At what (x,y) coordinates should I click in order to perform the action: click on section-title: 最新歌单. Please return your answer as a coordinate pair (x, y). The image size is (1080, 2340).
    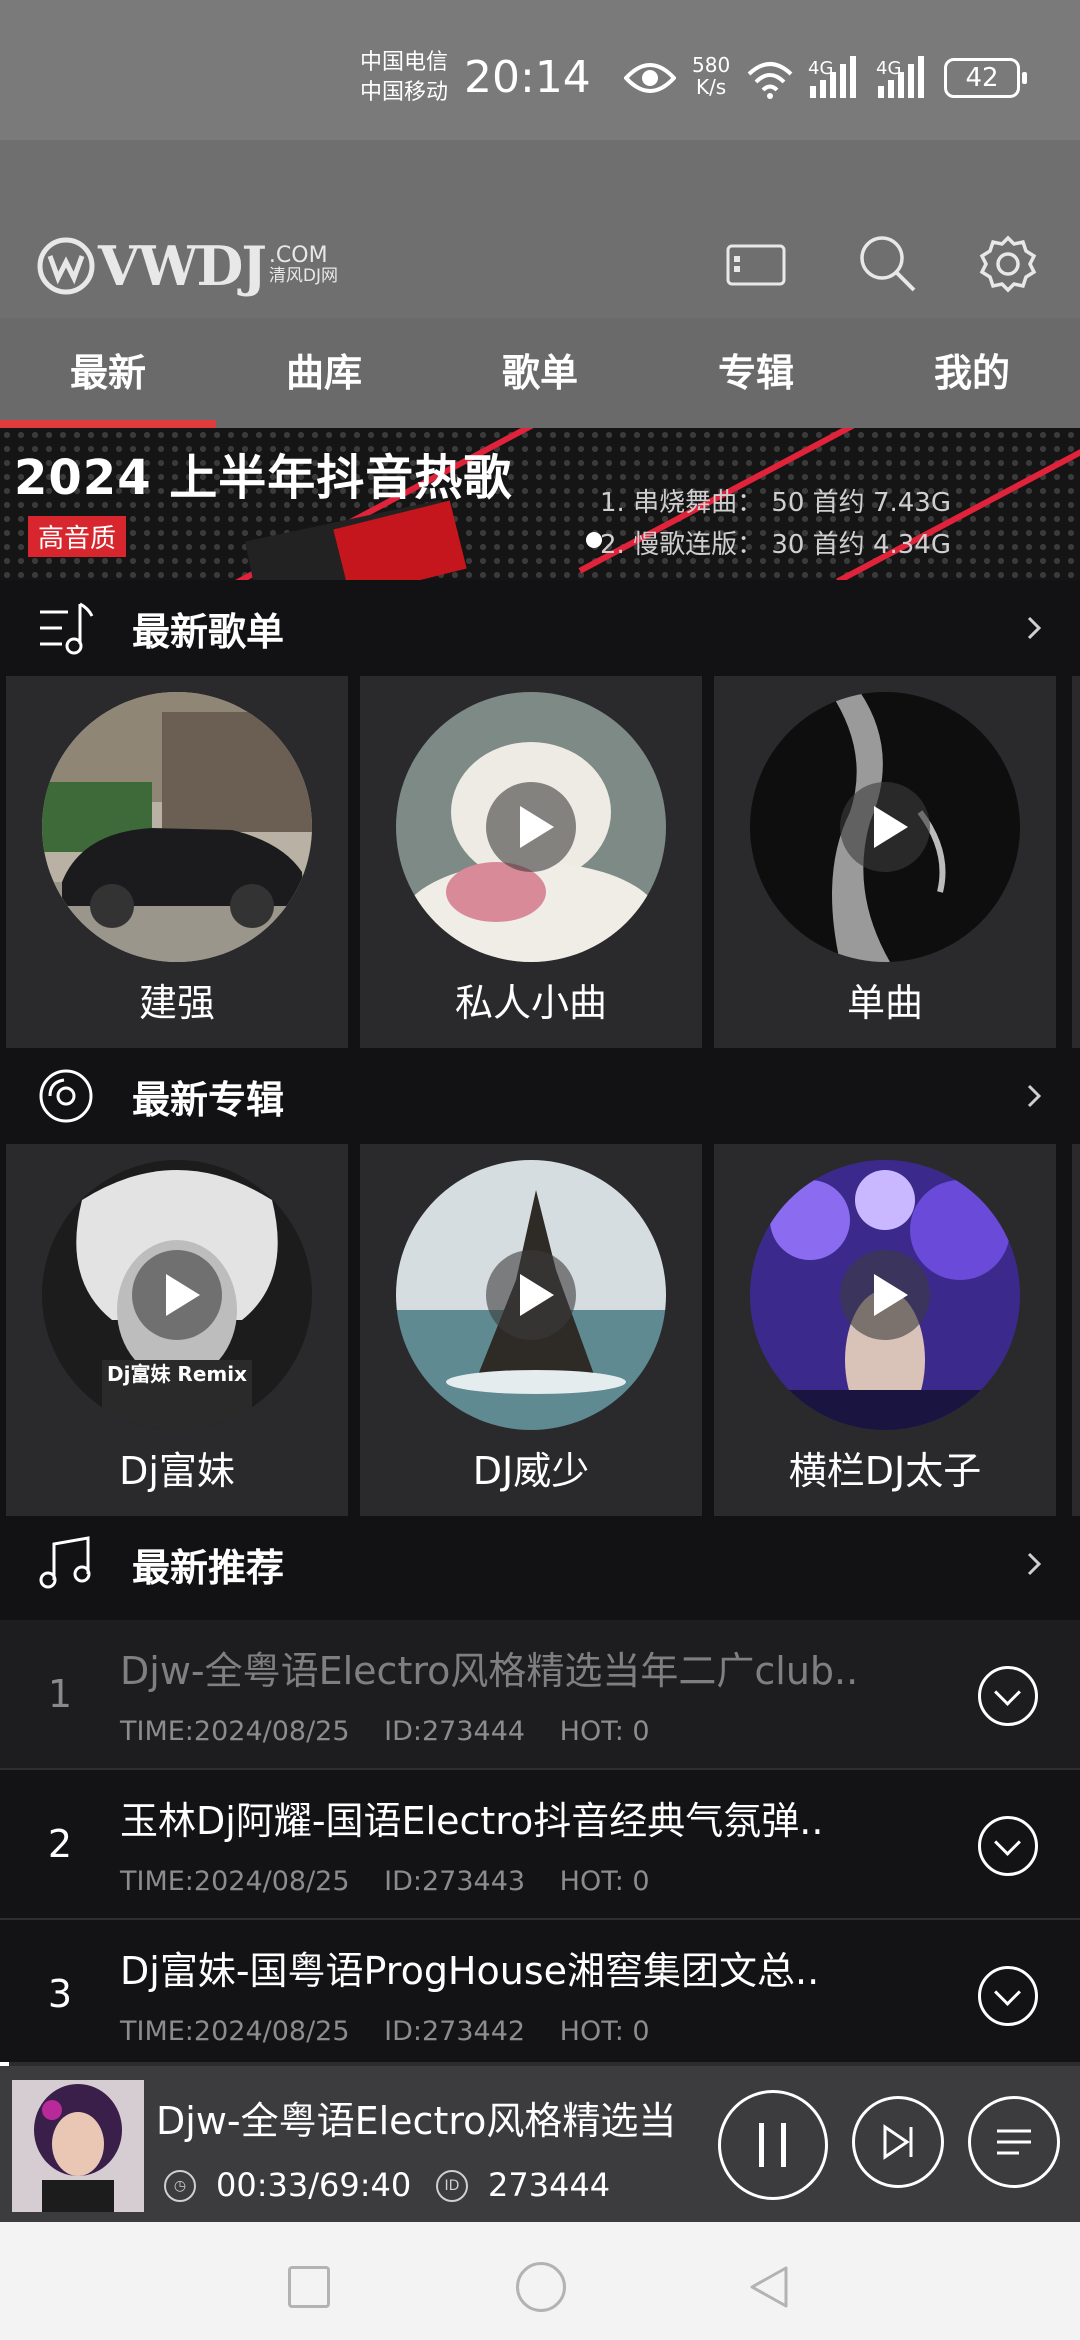
    Looking at the image, I should click on (208, 631).